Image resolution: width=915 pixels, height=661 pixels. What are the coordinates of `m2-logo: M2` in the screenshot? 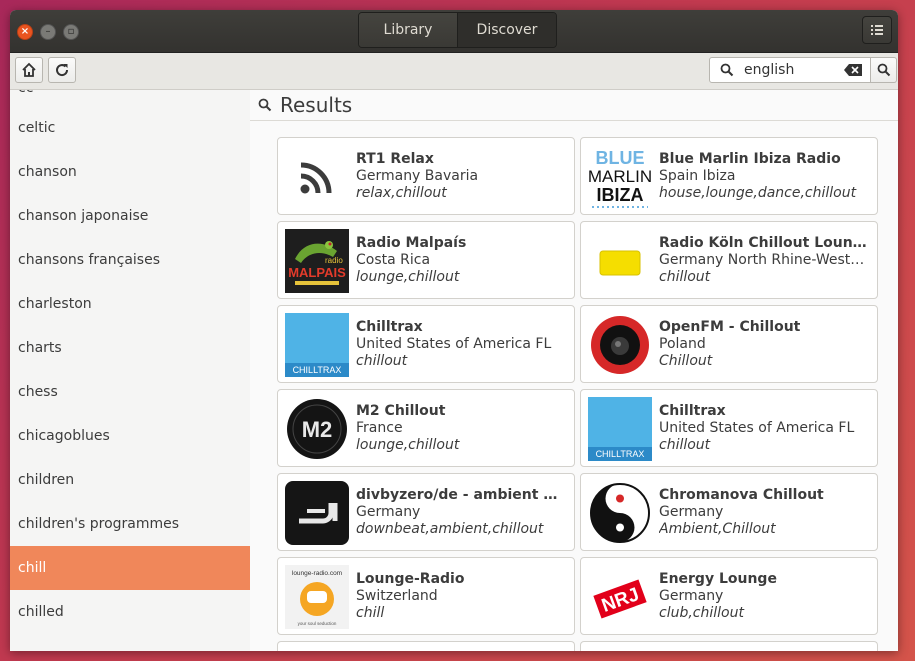 It's located at (317, 429).